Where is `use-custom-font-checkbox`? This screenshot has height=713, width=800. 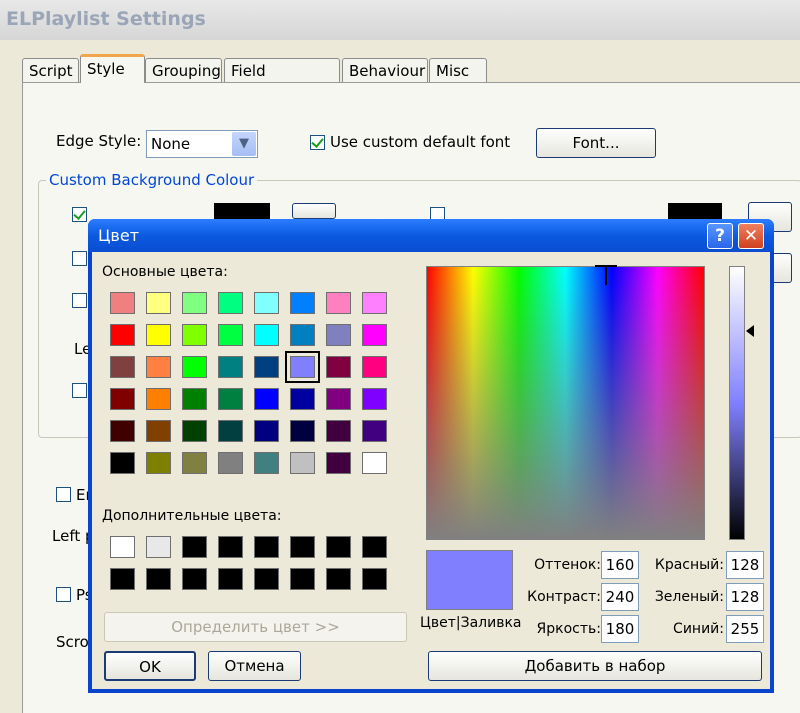
use-custom-font-checkbox is located at coordinates (317, 142).